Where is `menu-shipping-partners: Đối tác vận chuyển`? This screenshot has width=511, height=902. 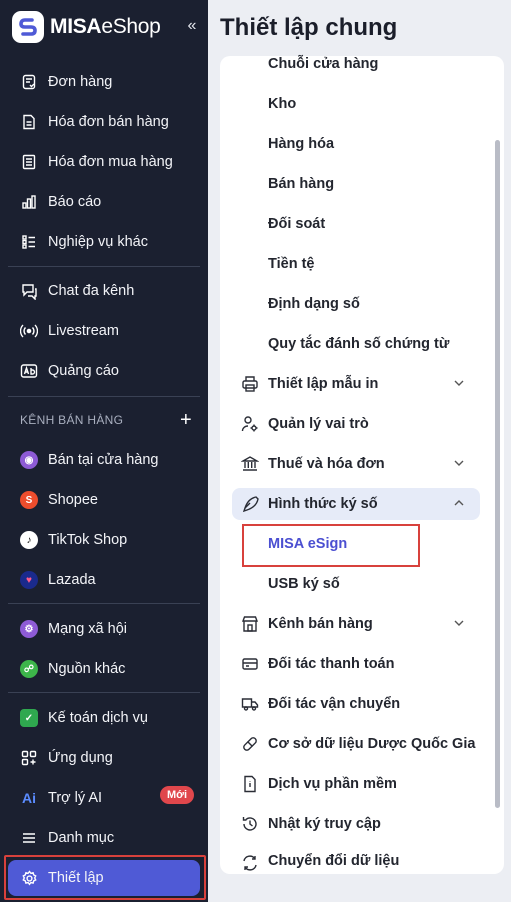
menu-shipping-partners: Đối tác vận chuyển is located at coordinates (356, 704).